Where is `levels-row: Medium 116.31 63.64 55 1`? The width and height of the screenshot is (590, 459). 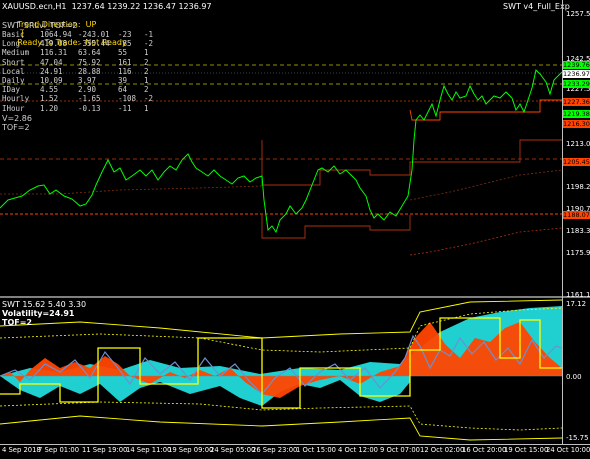 levels-row: Medium 116.31 63.64 55 1 is located at coordinates (82, 52).